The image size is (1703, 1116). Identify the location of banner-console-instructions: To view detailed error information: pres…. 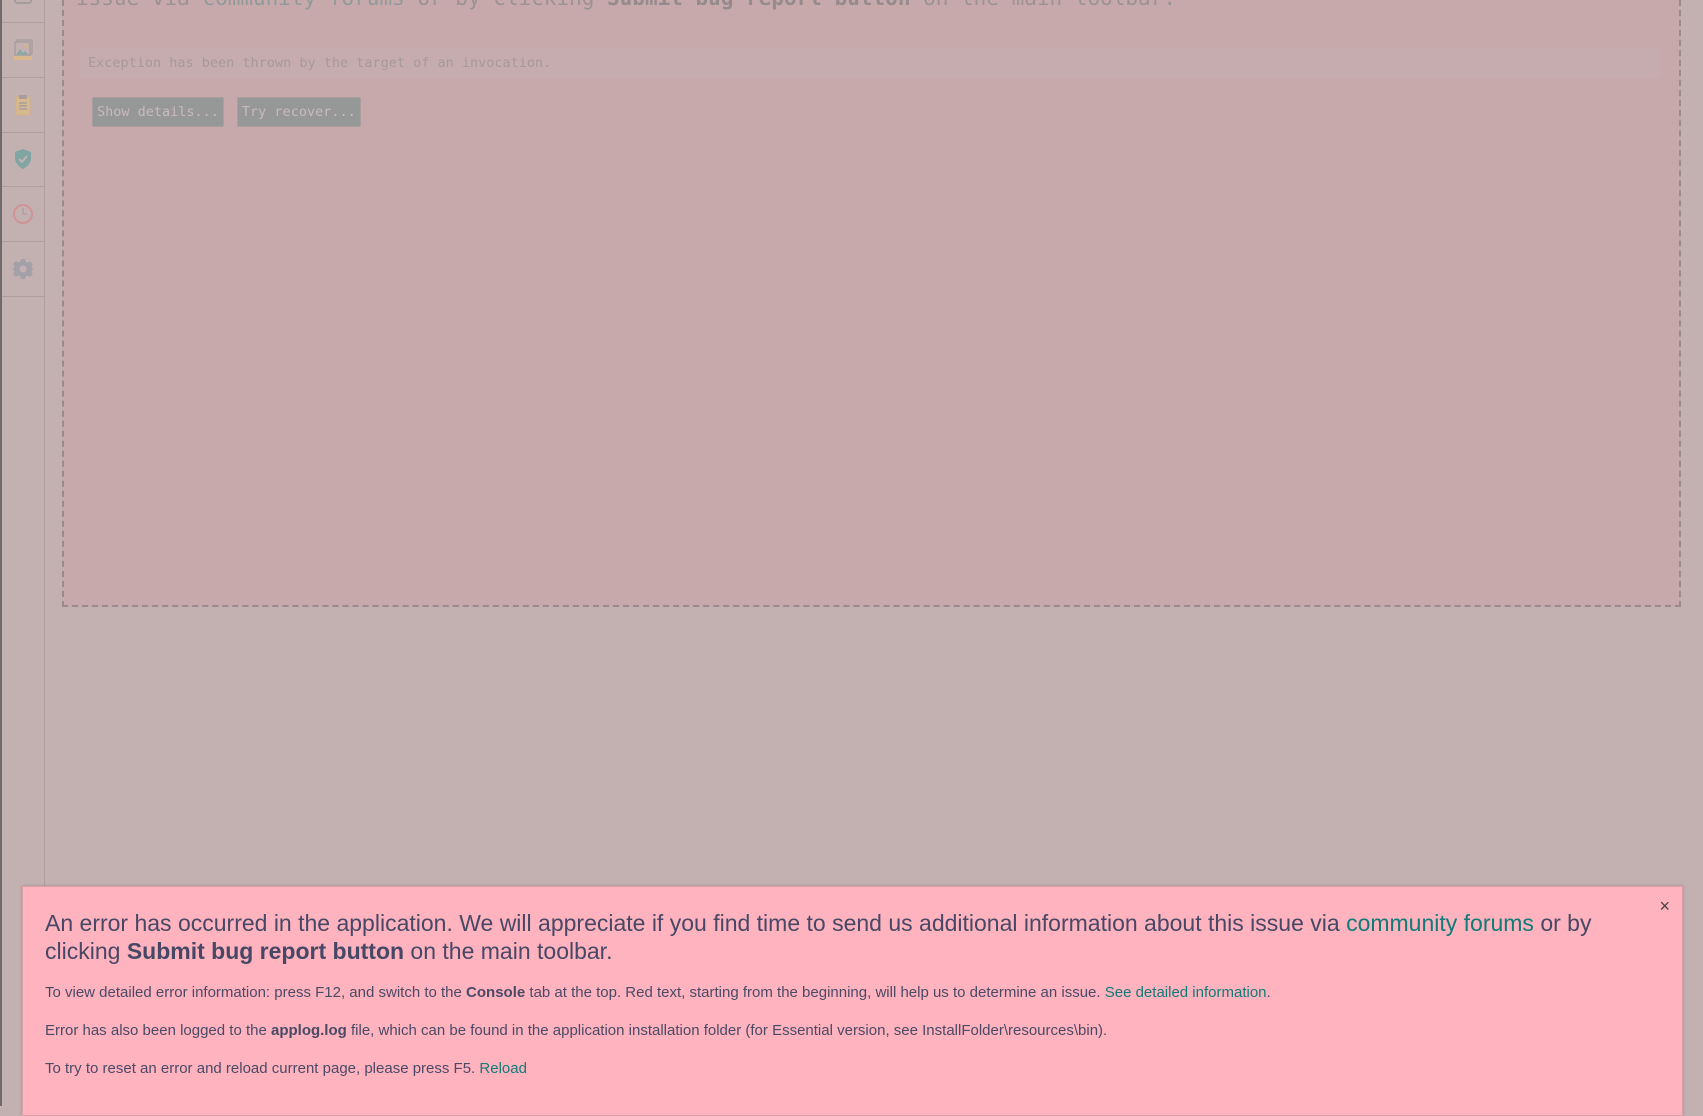
(658, 993).